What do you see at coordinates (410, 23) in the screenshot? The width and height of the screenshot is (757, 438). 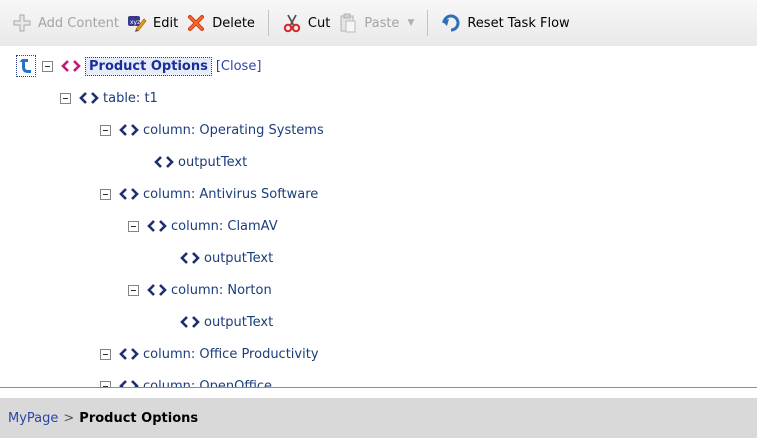 I see `chevron-down-icon: ▼` at bounding box center [410, 23].